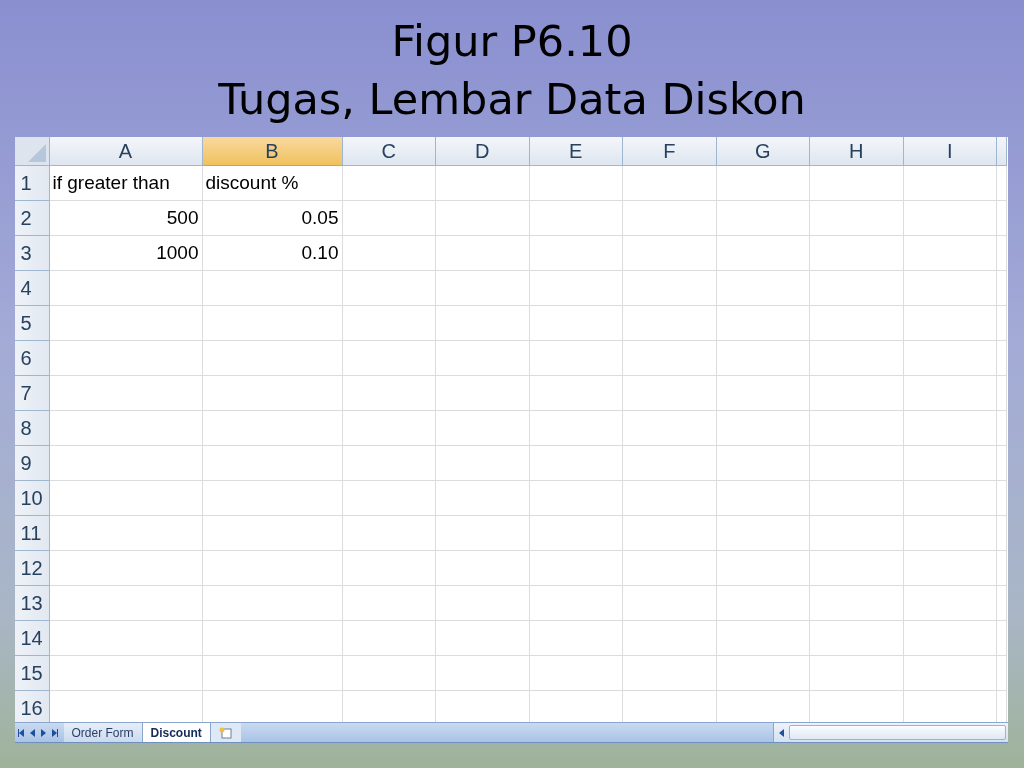 The height and width of the screenshot is (768, 1024). Describe the element at coordinates (43, 732) in the screenshot. I see `next-sheet-icon` at that location.